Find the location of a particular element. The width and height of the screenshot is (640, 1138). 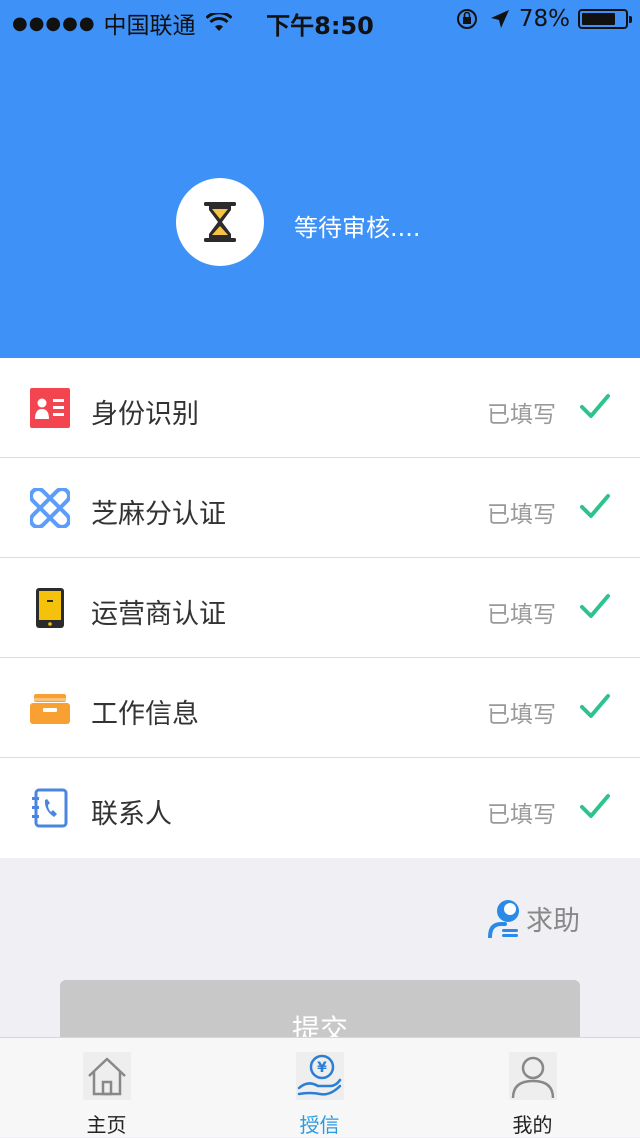

list-item-label: 工作信息 is located at coordinates (145, 714).